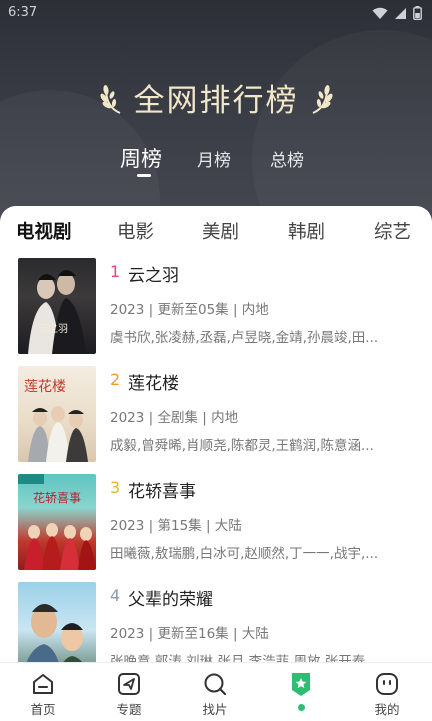  Describe the element at coordinates (115, 595) in the screenshot. I see `rank-number: 4` at that location.